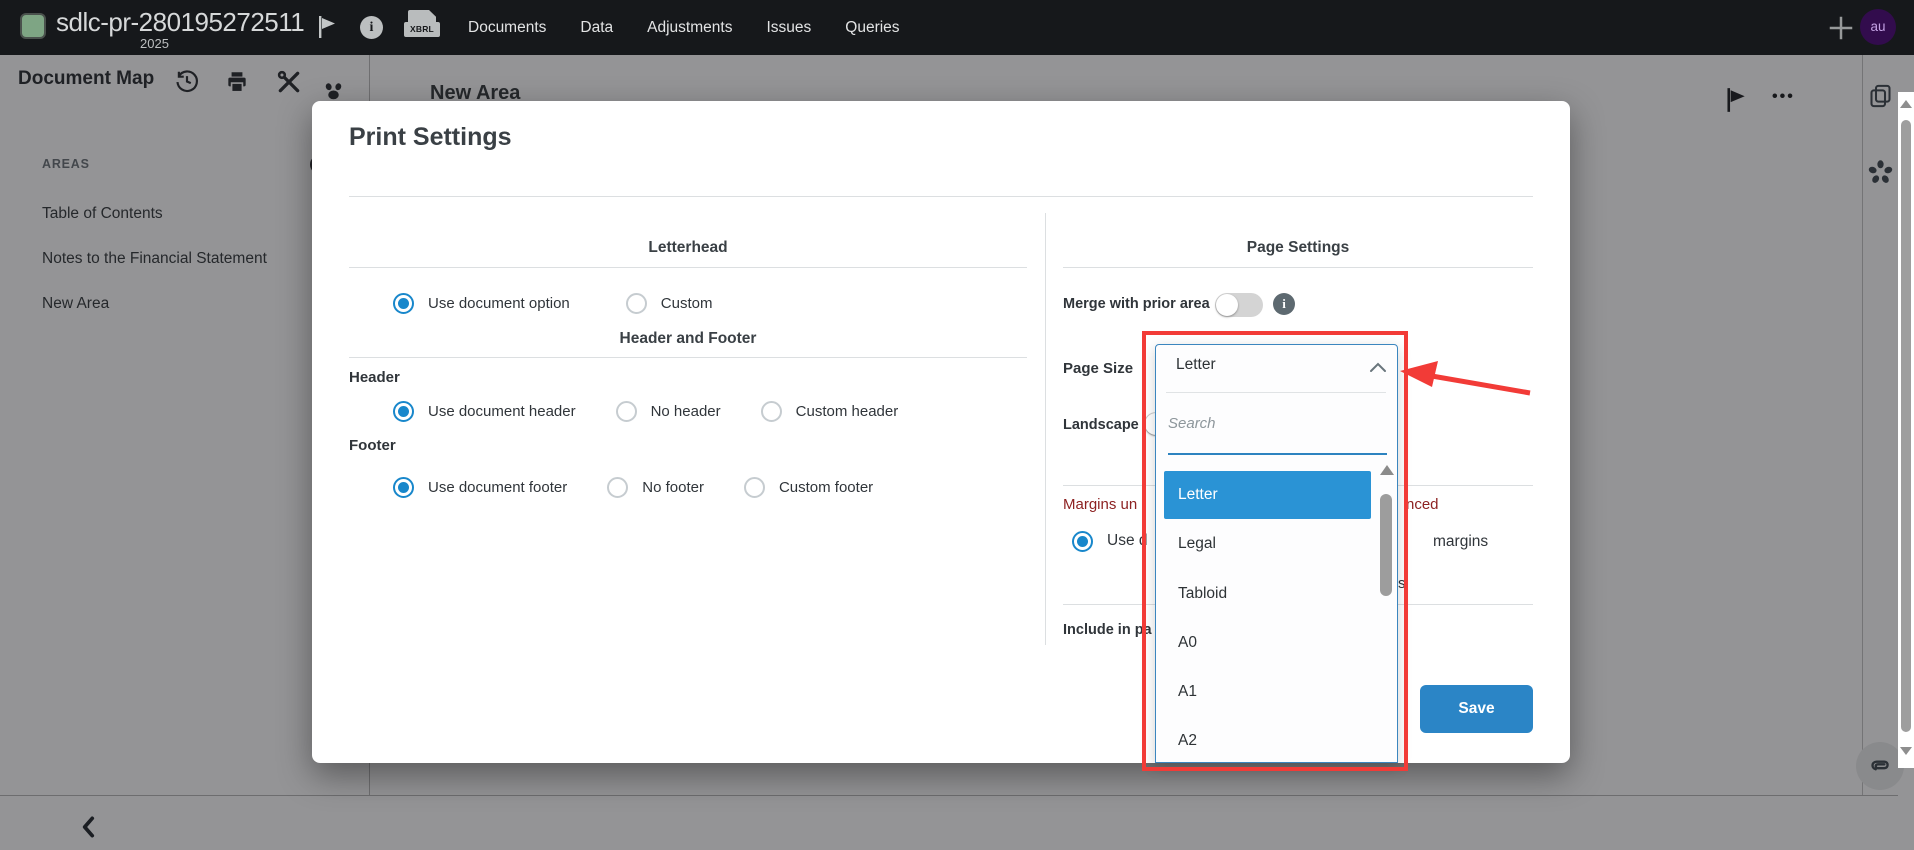  Describe the element at coordinates (689, 28) in the screenshot. I see `nav-adjustments: Adjustments` at that location.